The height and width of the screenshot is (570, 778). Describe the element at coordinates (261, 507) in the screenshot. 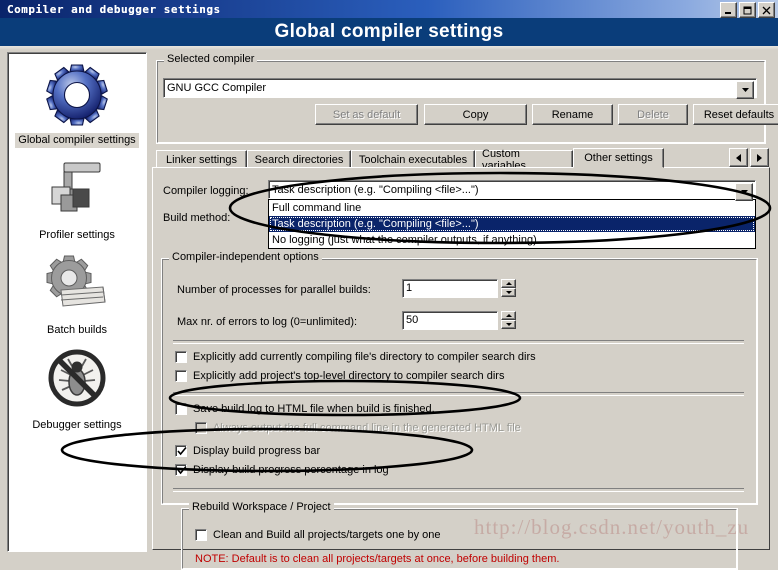

I see `rebuild-workspace-group-label: Rebuild Workspace / Project` at that location.